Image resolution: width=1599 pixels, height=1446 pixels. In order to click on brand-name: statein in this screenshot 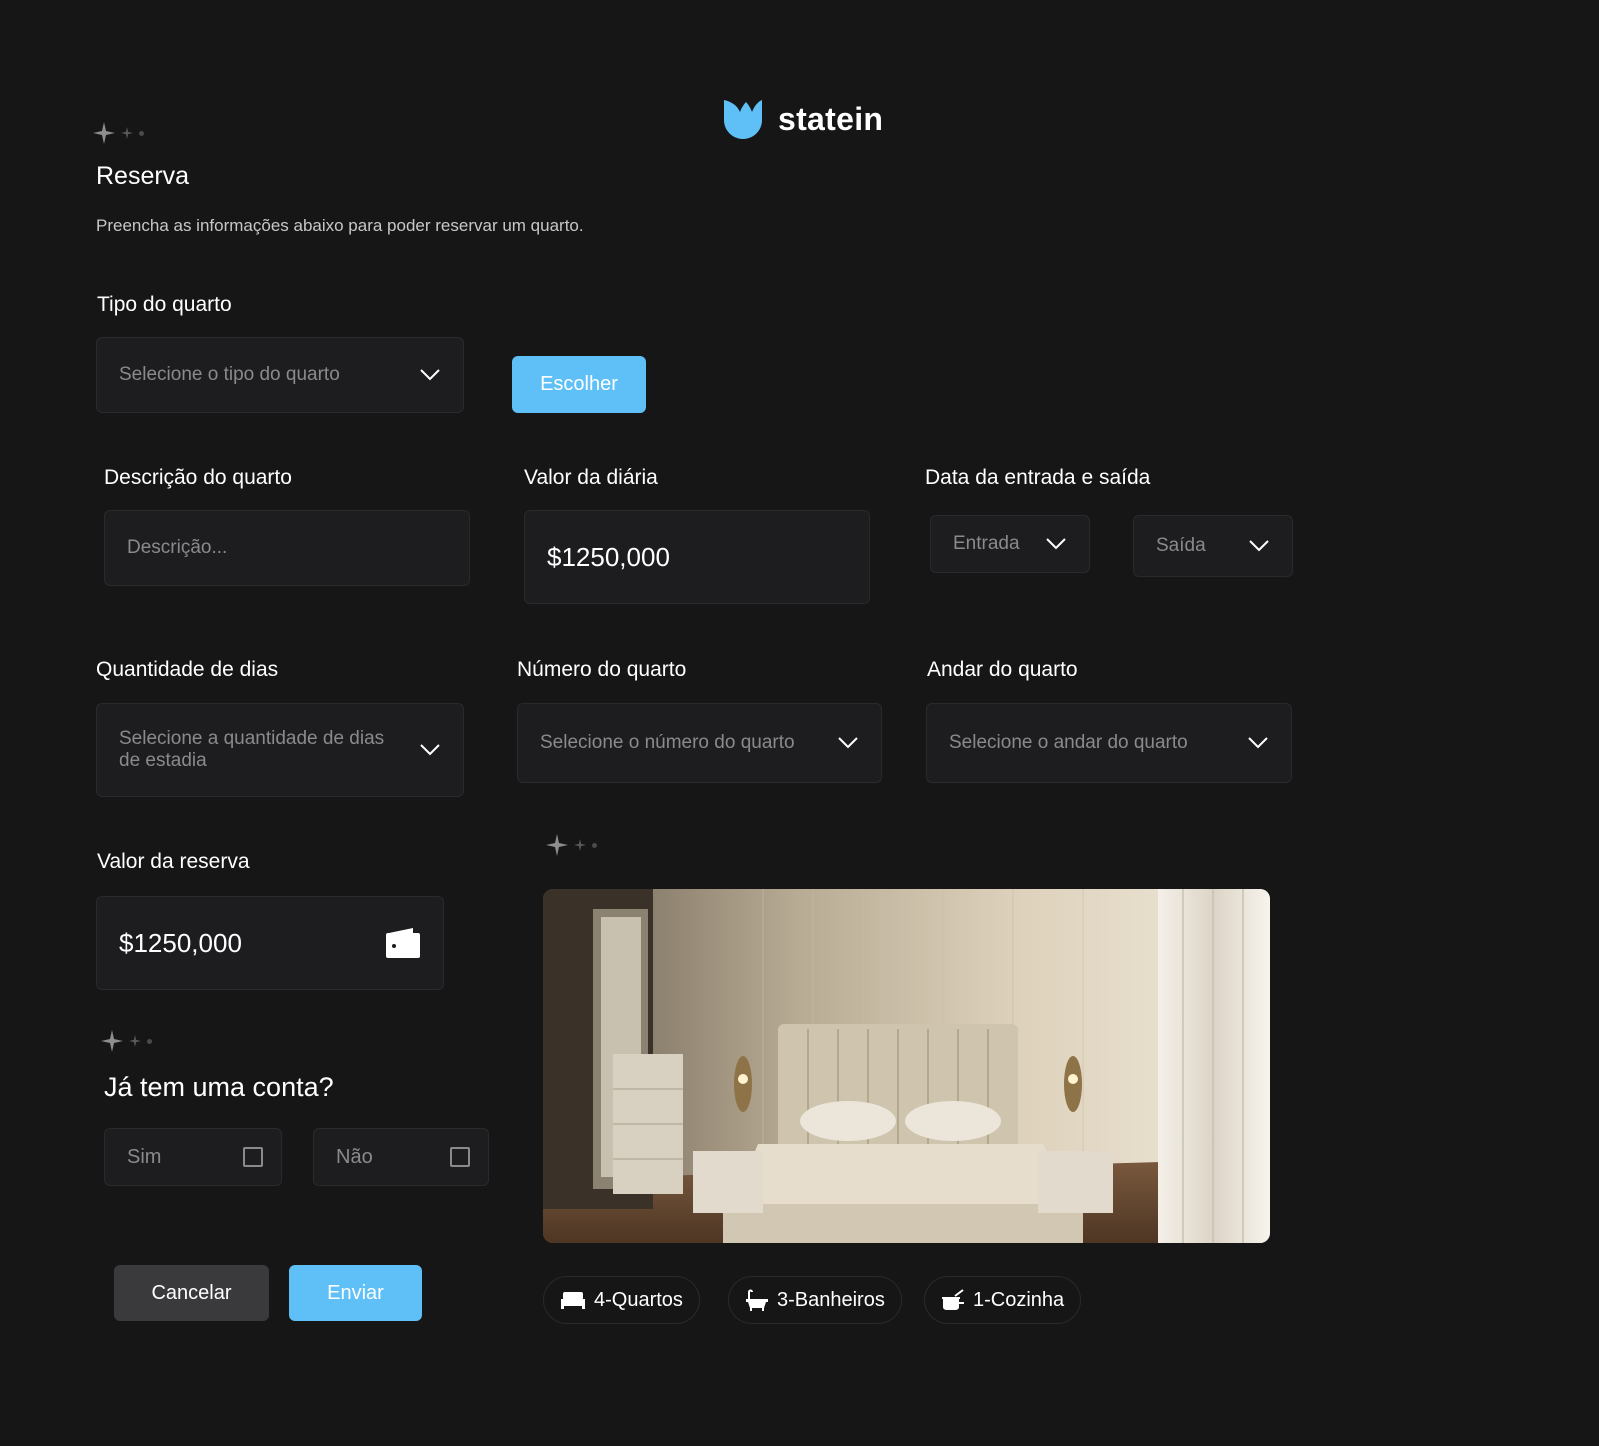, I will do `click(831, 118)`.